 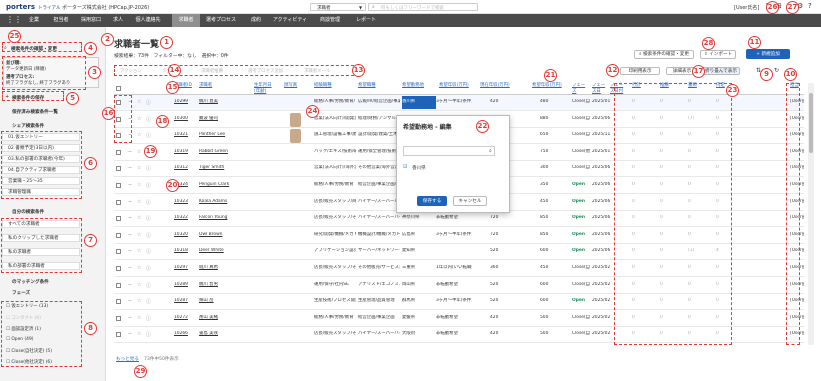 I want to click on cell-name: 堀川 真希, so click(x=219, y=268).